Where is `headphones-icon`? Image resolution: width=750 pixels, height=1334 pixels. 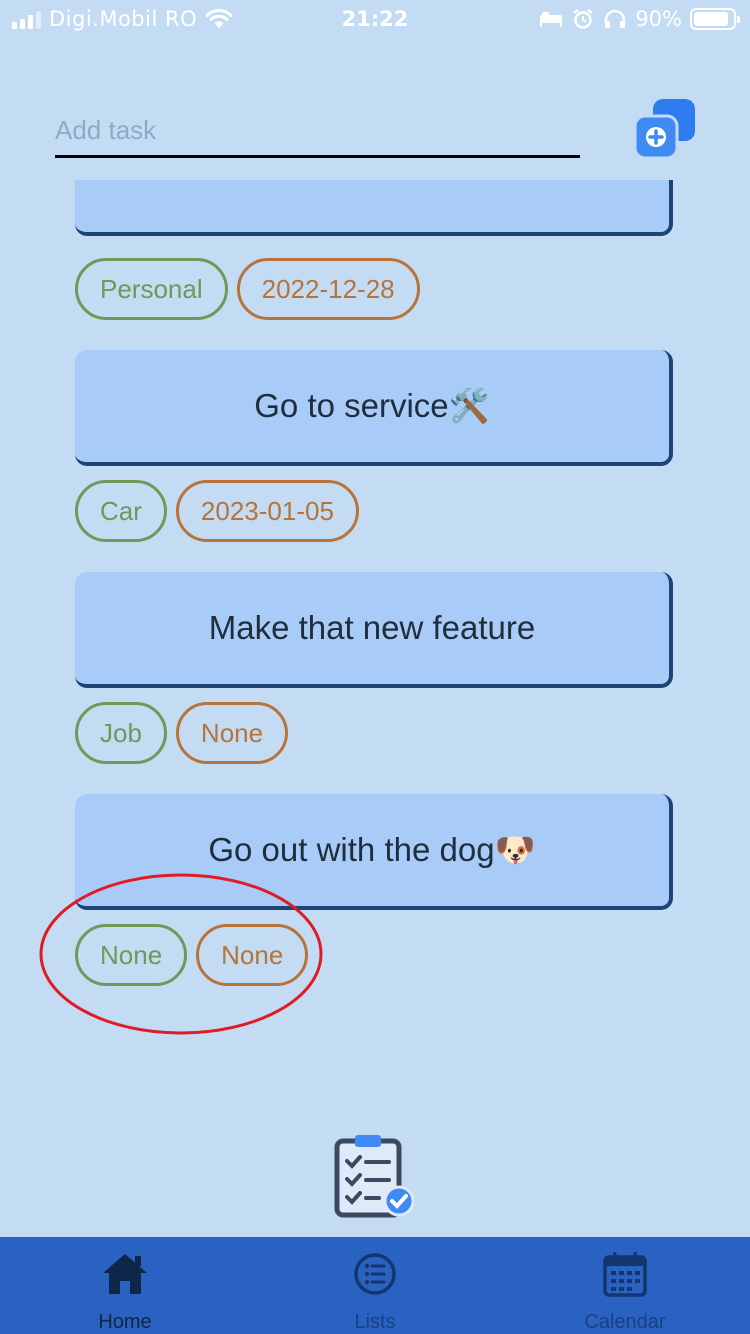
headphones-icon is located at coordinates (615, 18).